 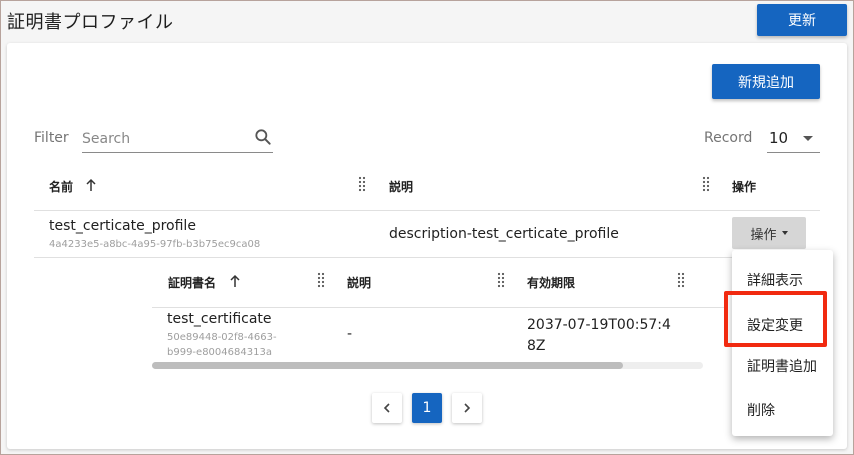 I want to click on certificate-expiry-line2: 8Z, so click(x=536, y=346).